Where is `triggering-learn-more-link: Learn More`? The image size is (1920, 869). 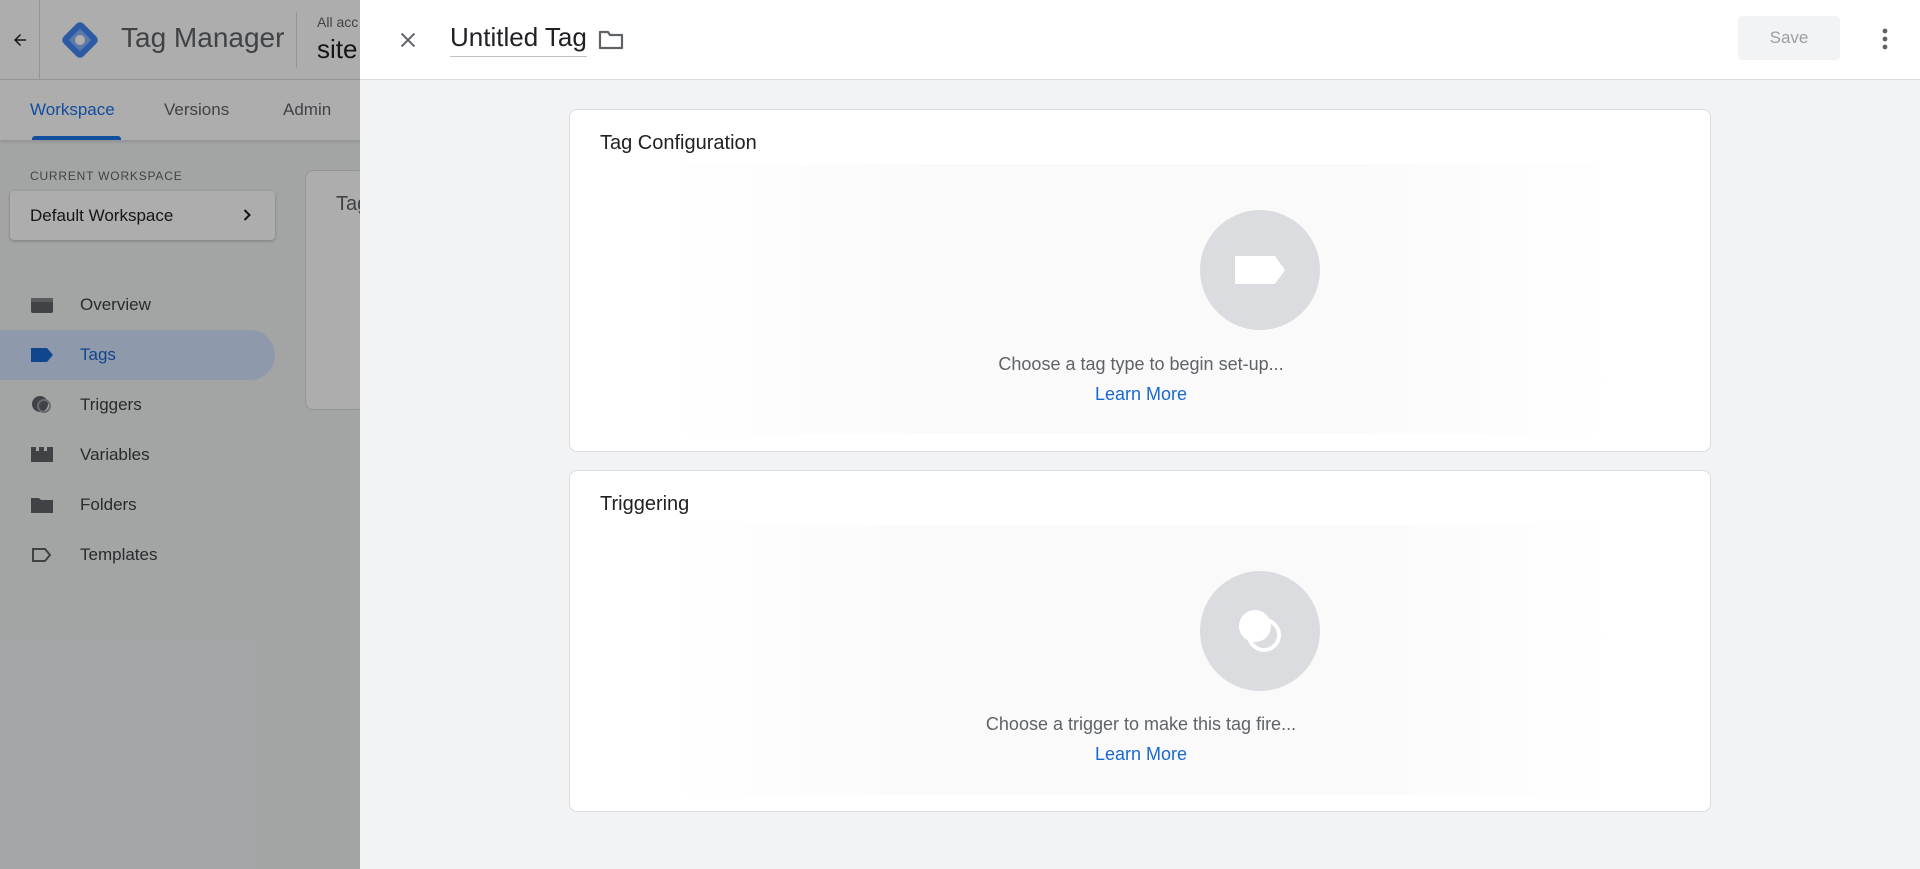 triggering-learn-more-link: Learn More is located at coordinates (1141, 754).